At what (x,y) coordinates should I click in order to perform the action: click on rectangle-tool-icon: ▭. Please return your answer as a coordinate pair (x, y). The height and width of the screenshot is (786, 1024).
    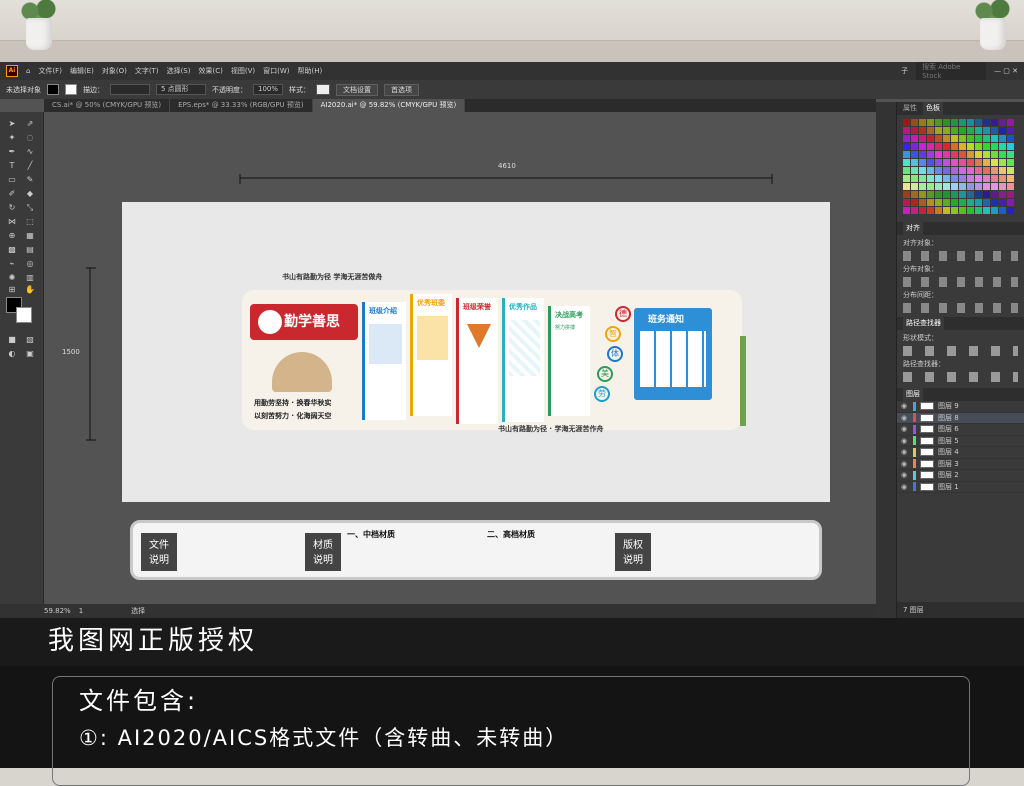
    Looking at the image, I should click on (12, 179).